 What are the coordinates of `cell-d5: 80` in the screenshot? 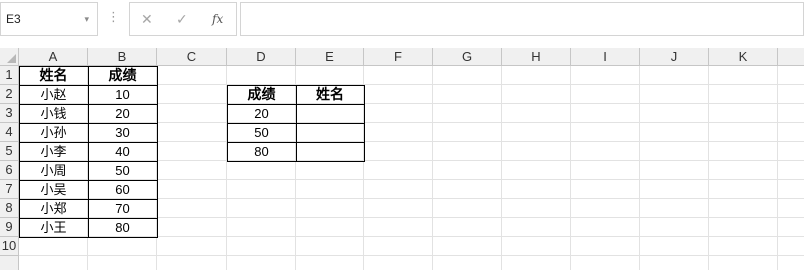 It's located at (261, 151).